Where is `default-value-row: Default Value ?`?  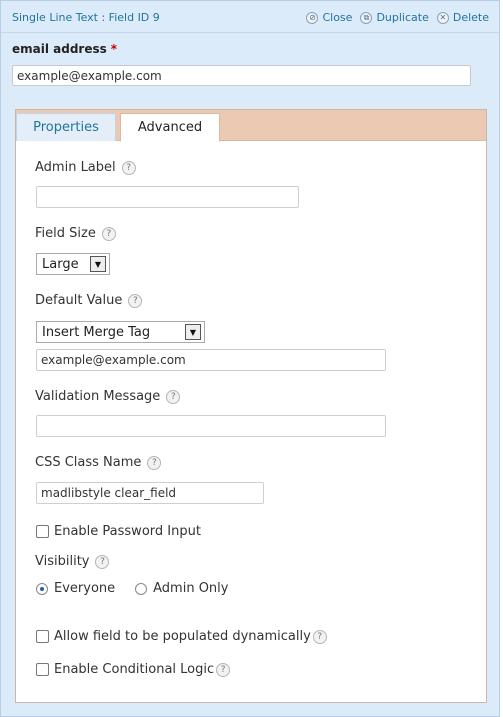
default-value-row: Default Value ? is located at coordinates (89, 300).